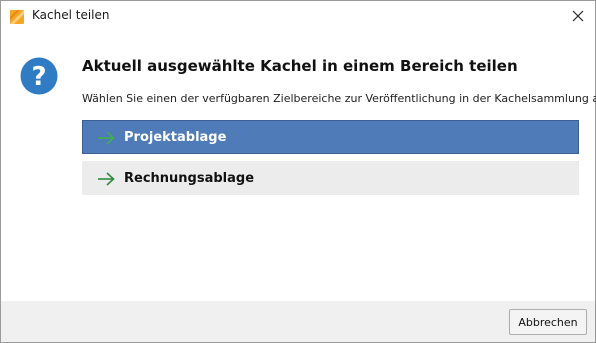 Image resolution: width=596 pixels, height=343 pixels. What do you see at coordinates (17, 16) in the screenshot?
I see `app-logo-icon` at bounding box center [17, 16].